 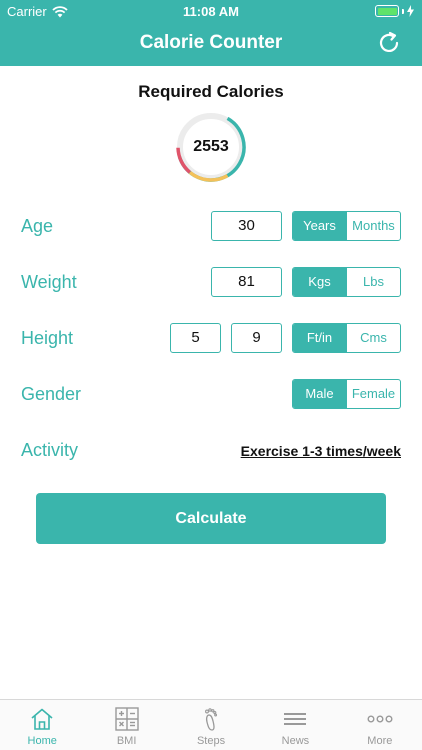 I want to click on age-unit-toggle: Years Months, so click(x=346, y=226).